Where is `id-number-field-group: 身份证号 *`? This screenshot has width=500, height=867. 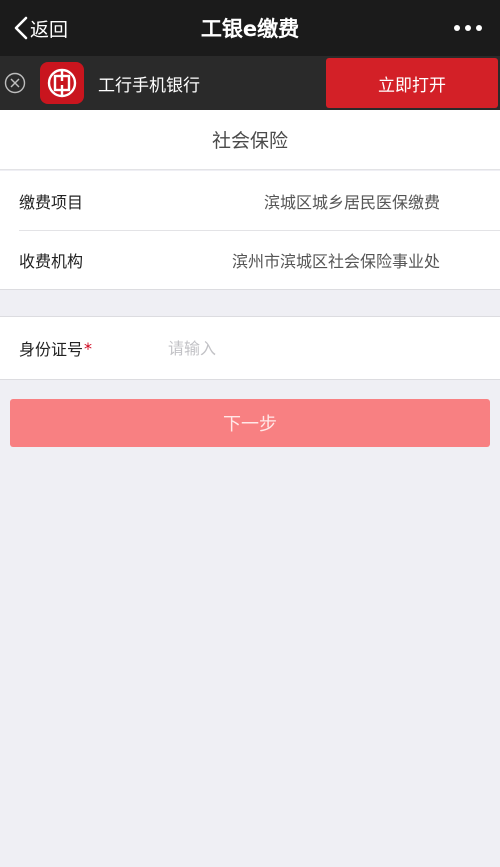 id-number-field-group: 身份证号 * is located at coordinates (250, 348).